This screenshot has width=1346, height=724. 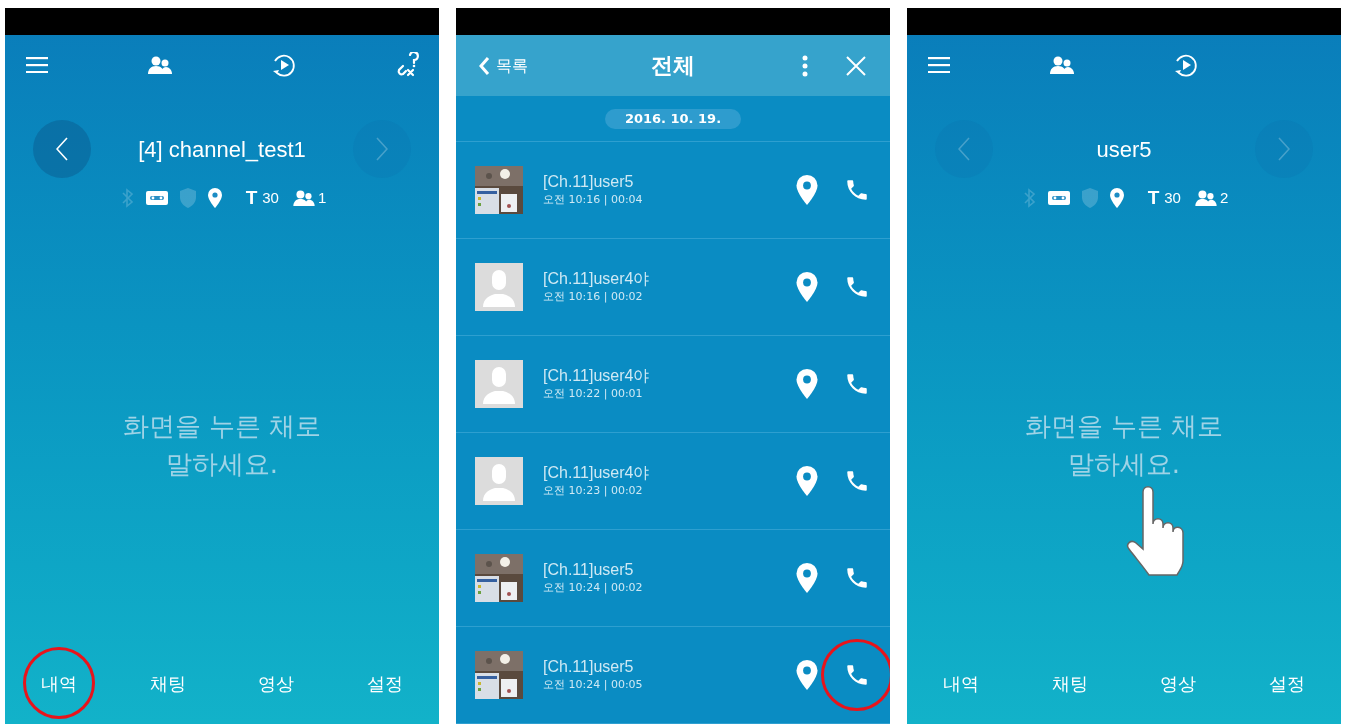 I want to click on call-time: 오전 10:23 | 00:02, so click(x=593, y=491).